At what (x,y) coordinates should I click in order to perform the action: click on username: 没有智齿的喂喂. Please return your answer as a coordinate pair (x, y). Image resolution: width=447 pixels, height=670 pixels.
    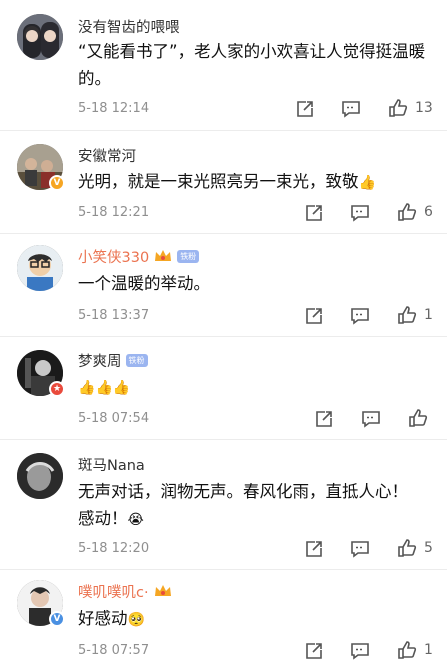
    Looking at the image, I should click on (129, 26).